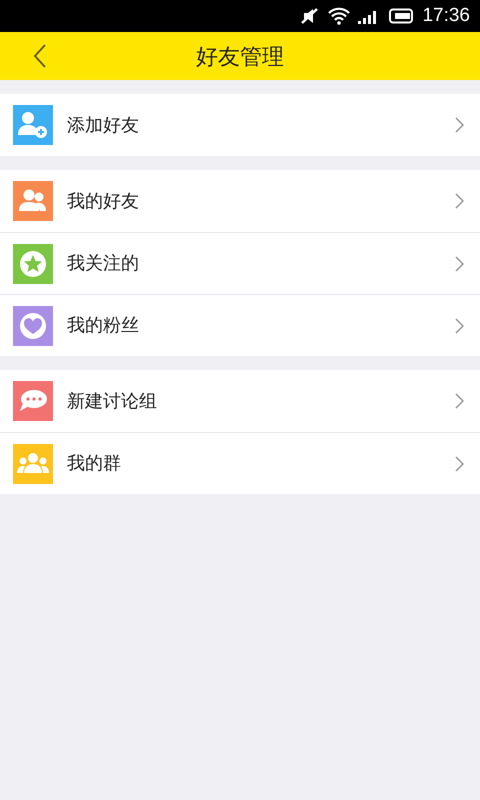 This screenshot has width=480, height=800. What do you see at coordinates (240, 125) in the screenshot?
I see `menu-item: 添加好友` at bounding box center [240, 125].